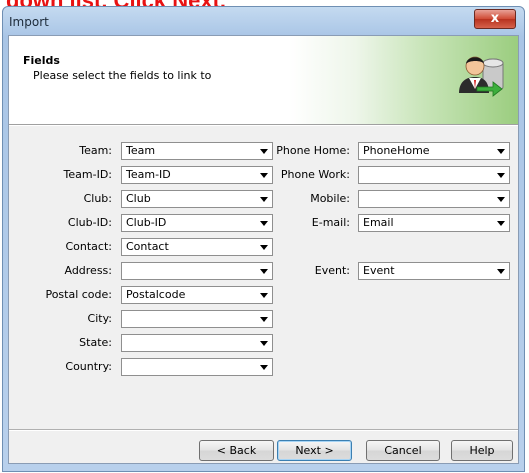 The width and height of the screenshot is (529, 473). Describe the element at coordinates (197, 247) in the screenshot. I see `contact-select: Contact` at that location.